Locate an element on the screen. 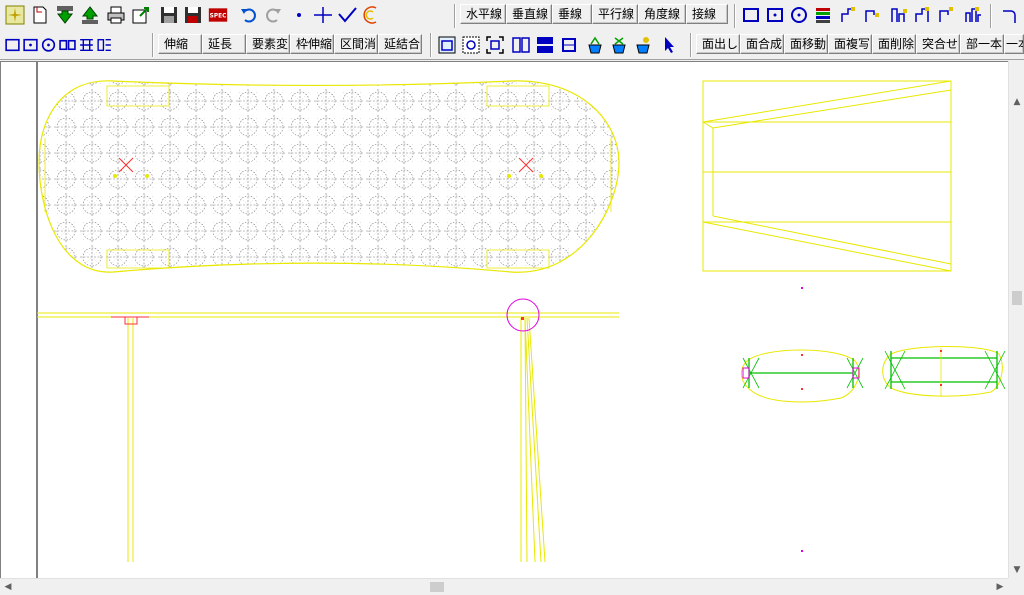  butt-join-button: 突合せ is located at coordinates (938, 44).